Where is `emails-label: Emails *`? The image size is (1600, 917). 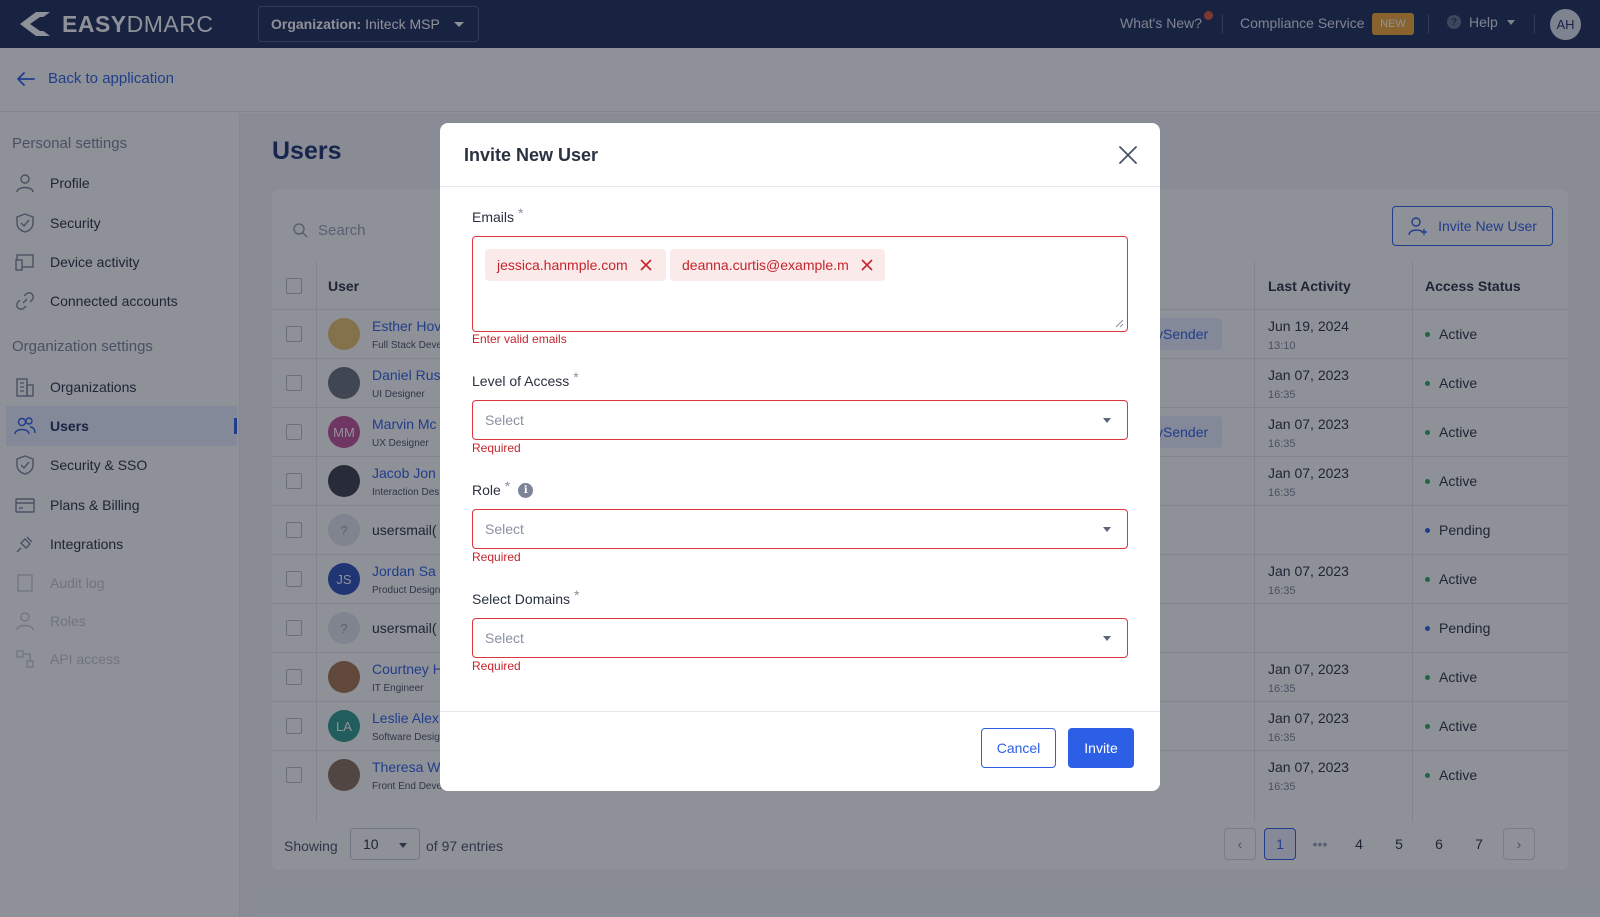
emails-label: Emails * is located at coordinates (498, 215).